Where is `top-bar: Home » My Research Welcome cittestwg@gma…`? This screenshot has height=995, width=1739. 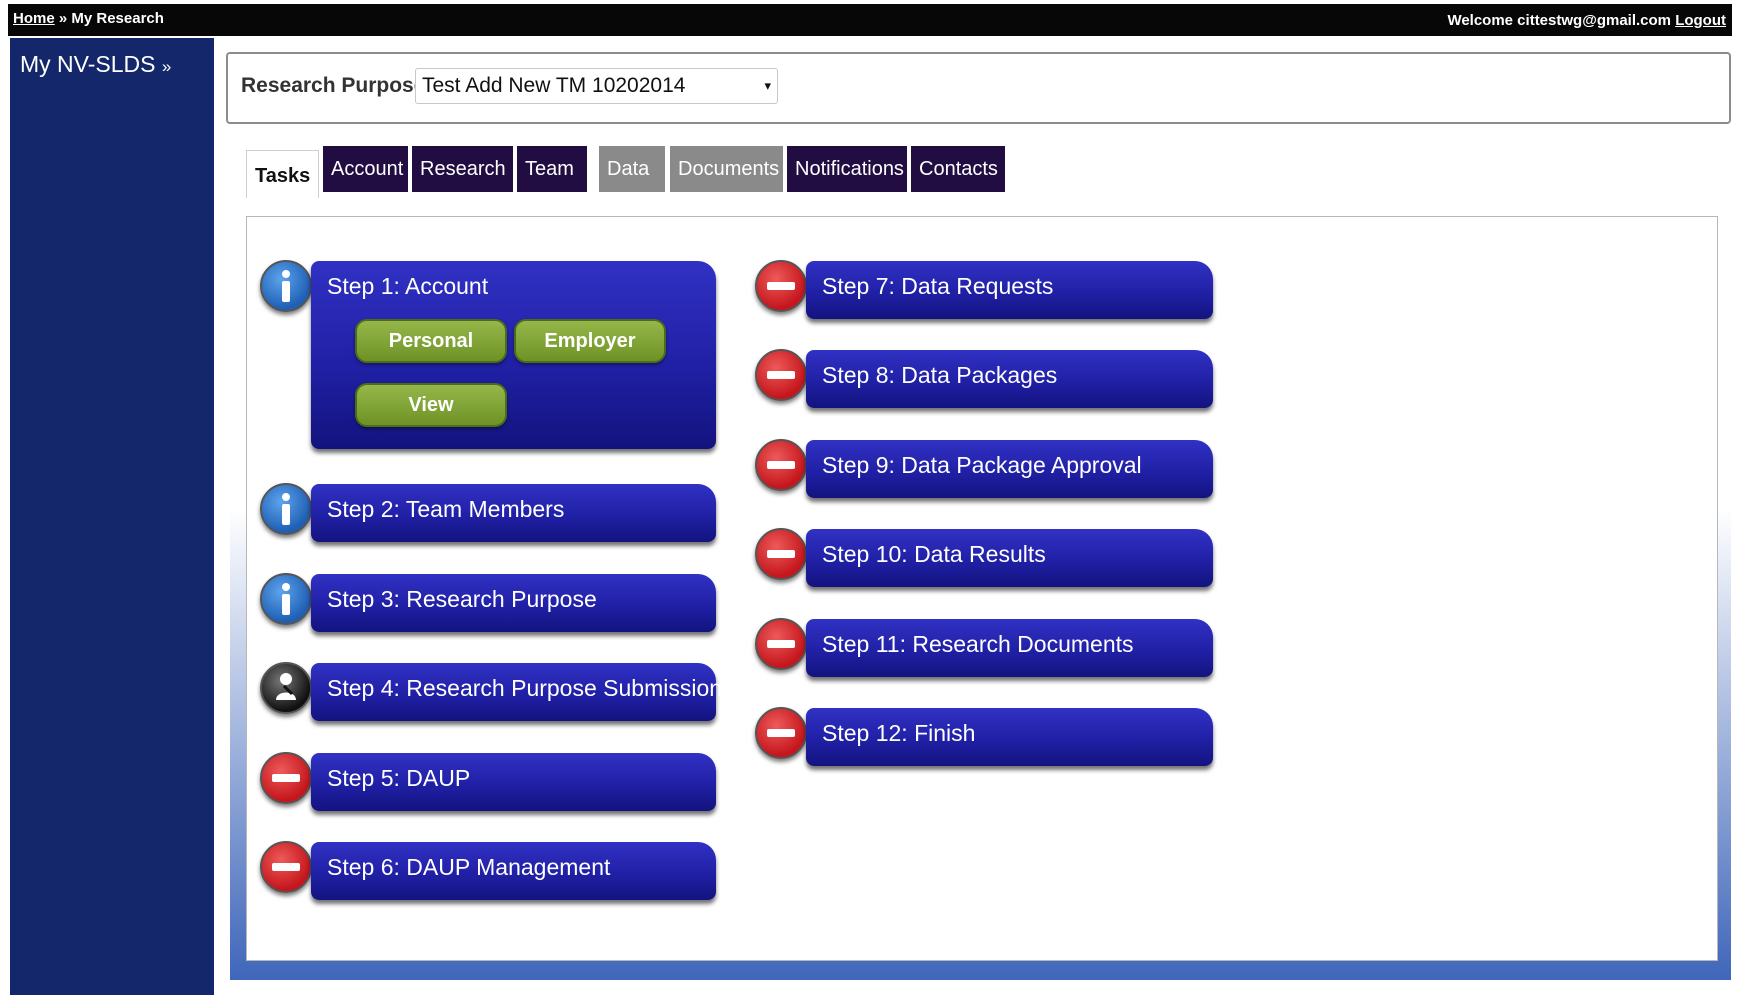 top-bar: Home » My Research Welcome cittestwg@gma… is located at coordinates (870, 20).